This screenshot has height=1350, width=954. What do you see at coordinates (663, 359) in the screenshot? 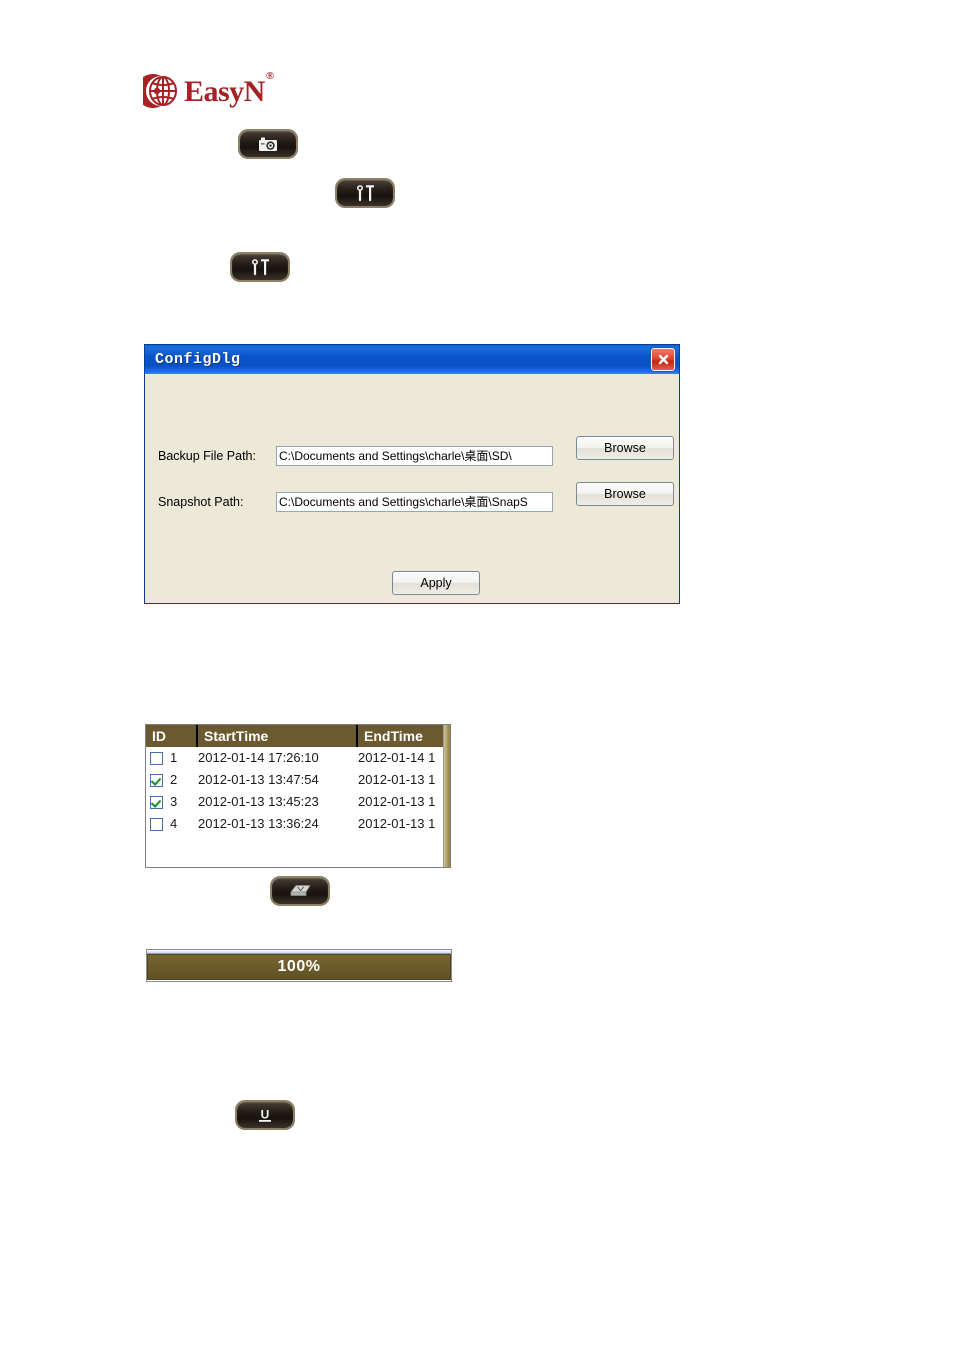
I see `close-icon` at bounding box center [663, 359].